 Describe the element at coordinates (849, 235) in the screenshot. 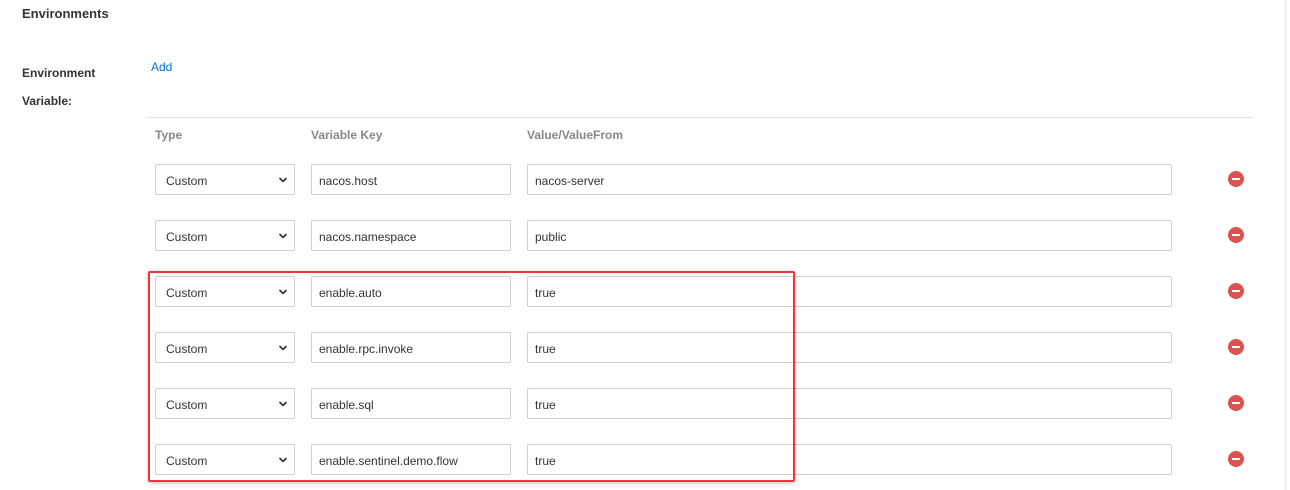

I see `variable-value-input: public` at that location.